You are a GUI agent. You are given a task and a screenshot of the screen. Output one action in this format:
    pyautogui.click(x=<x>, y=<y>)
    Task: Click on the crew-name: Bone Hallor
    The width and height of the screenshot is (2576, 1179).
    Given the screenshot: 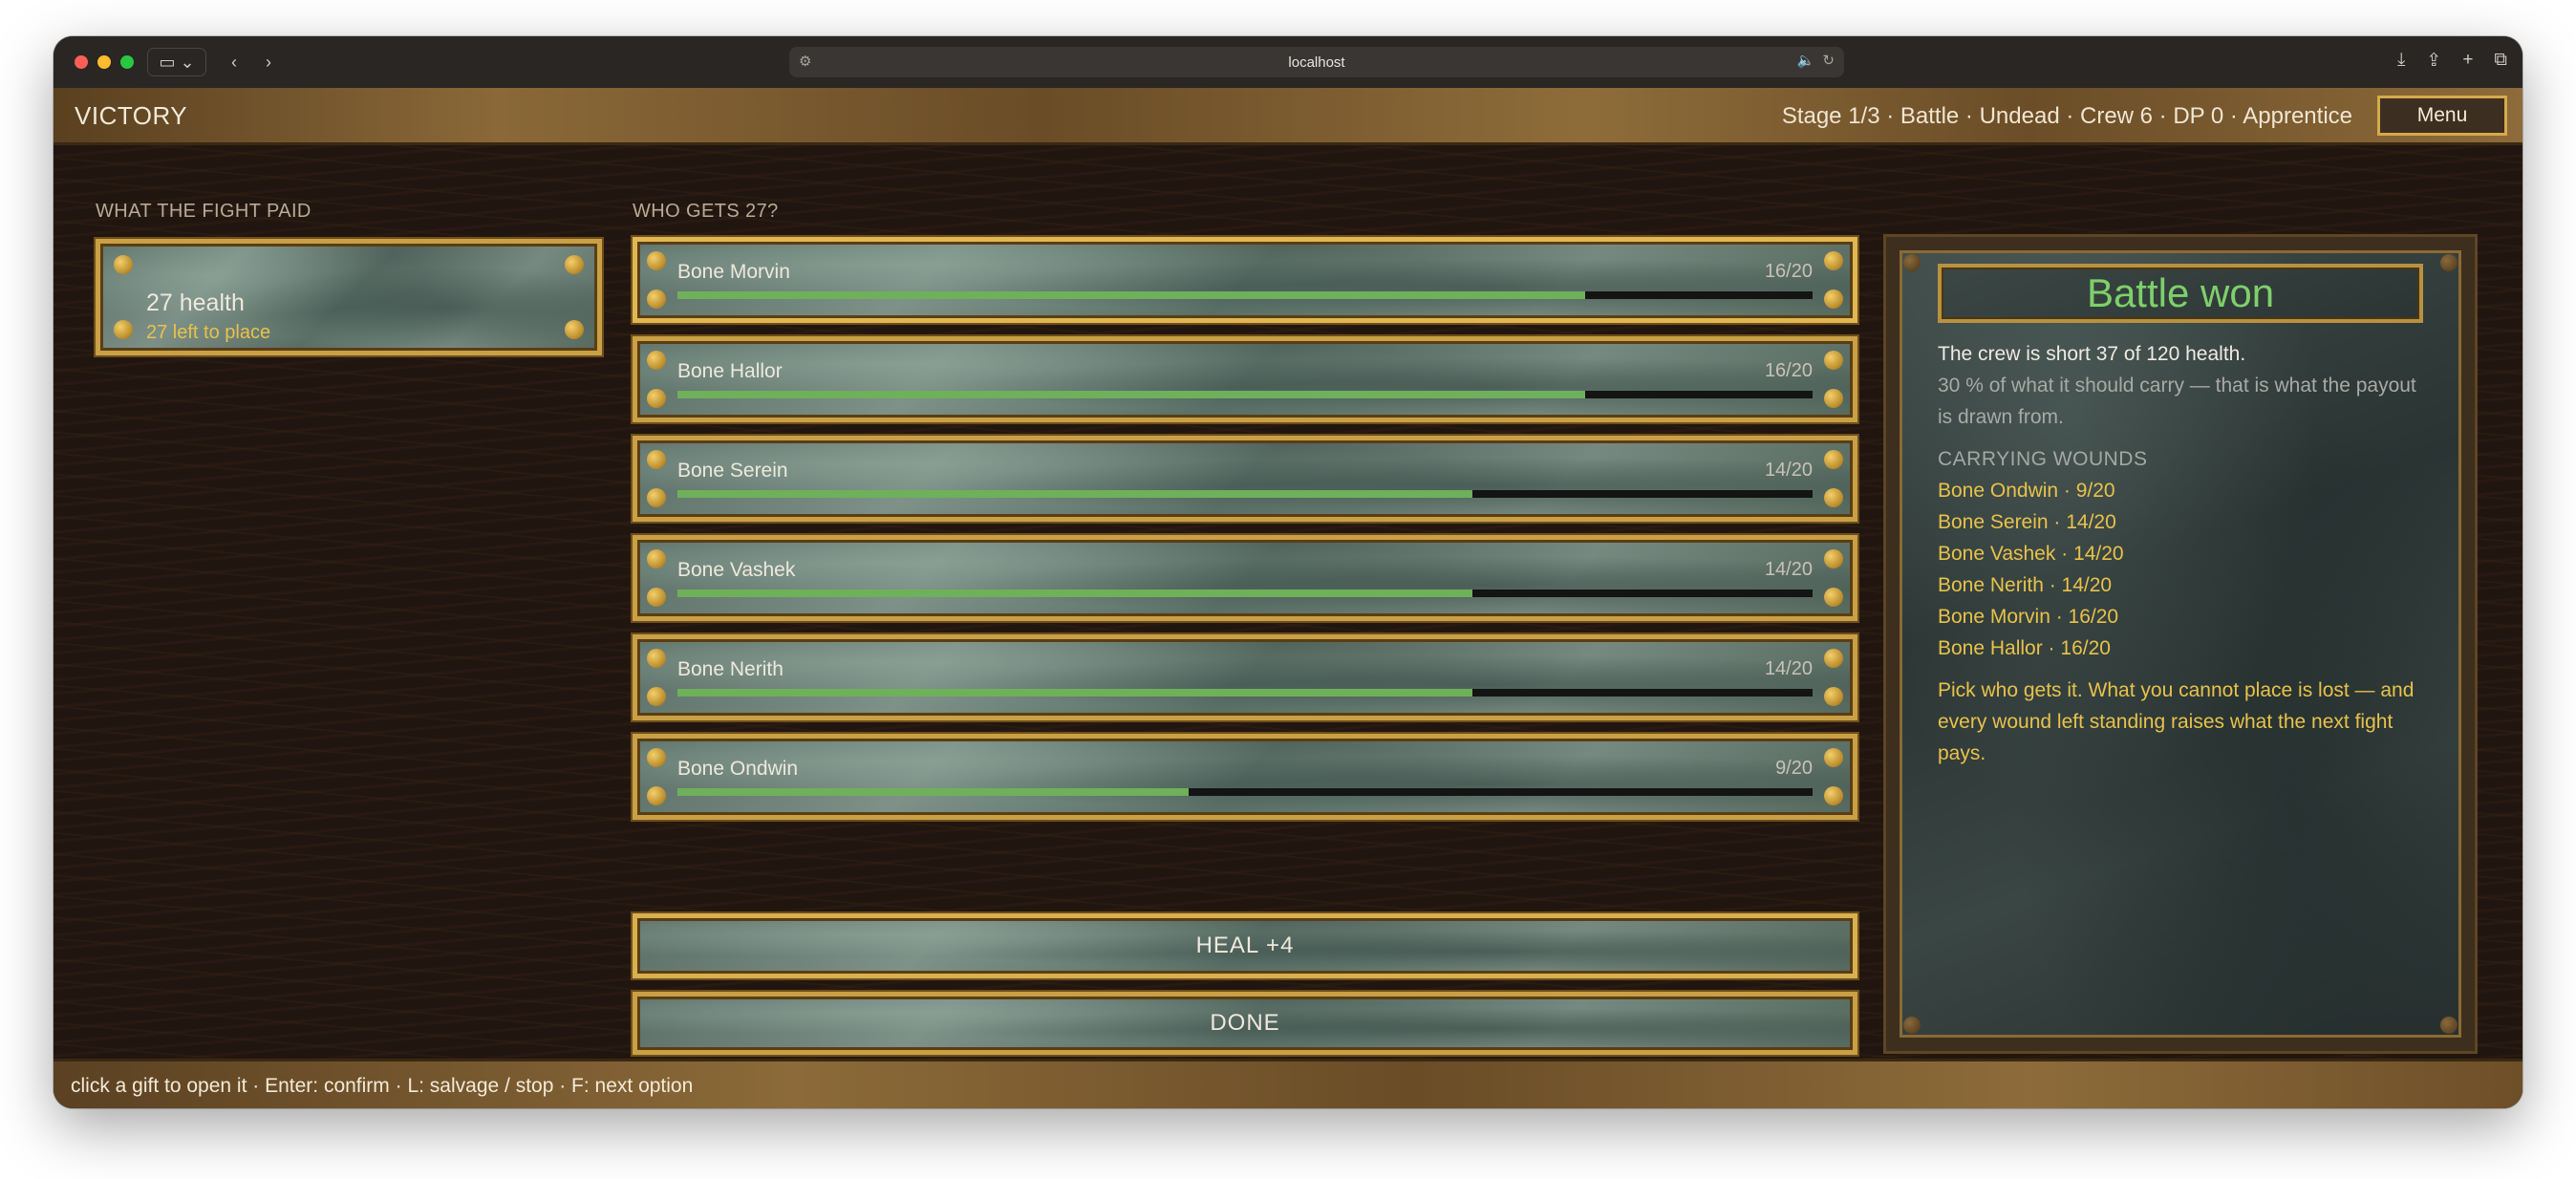 What is the action you would take?
    pyautogui.click(x=730, y=371)
    